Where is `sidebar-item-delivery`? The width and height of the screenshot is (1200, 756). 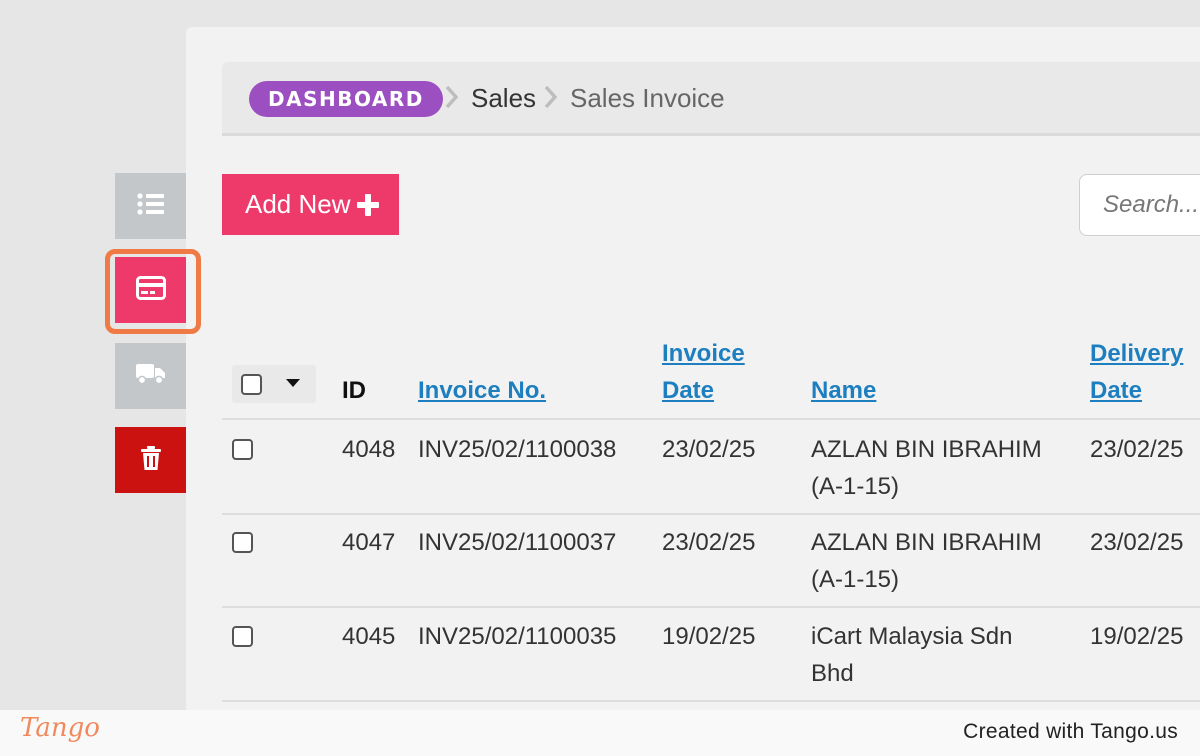 sidebar-item-delivery is located at coordinates (150, 376).